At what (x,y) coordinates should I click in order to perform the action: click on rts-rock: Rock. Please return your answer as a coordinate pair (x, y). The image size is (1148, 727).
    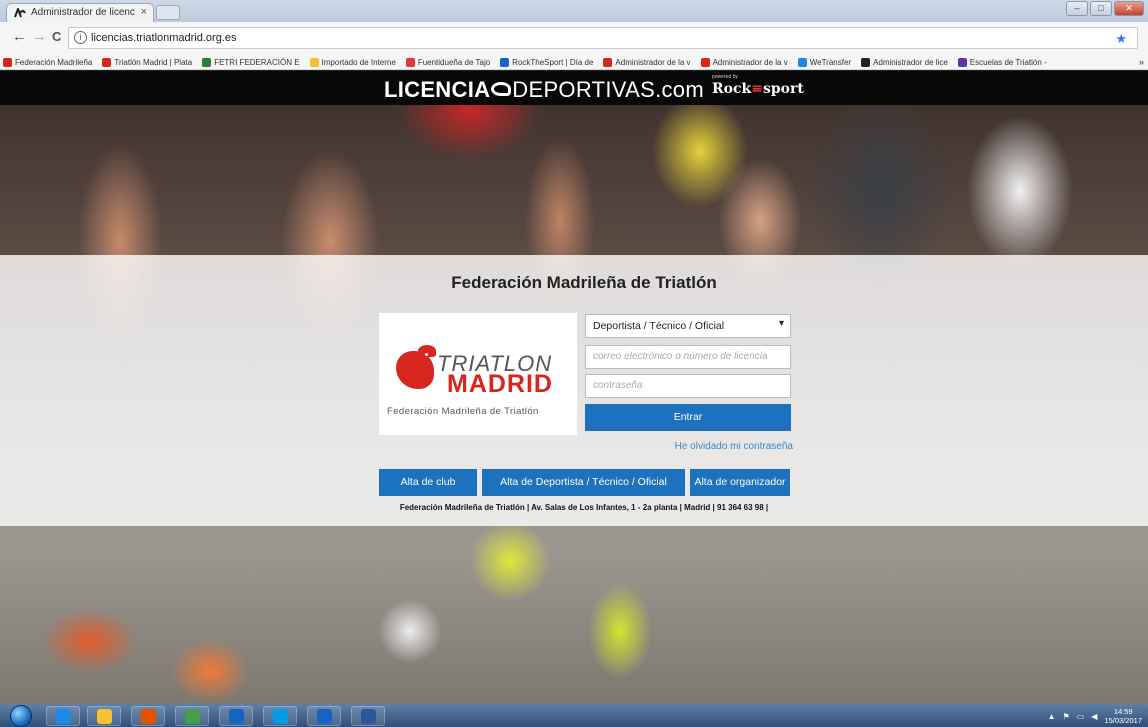
    Looking at the image, I should click on (732, 89).